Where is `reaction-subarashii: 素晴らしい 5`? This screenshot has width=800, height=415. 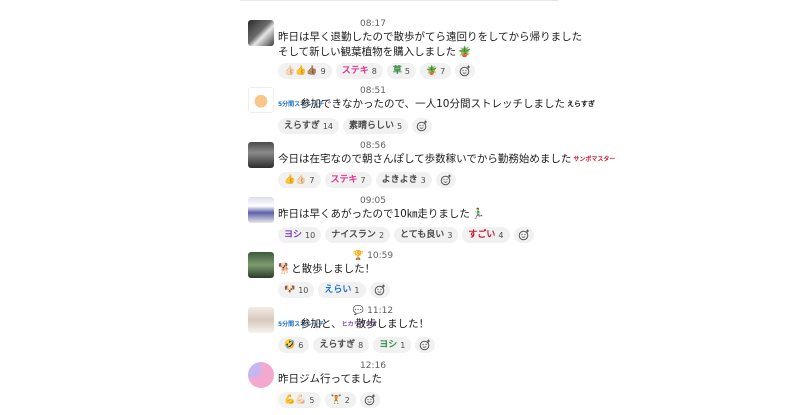
reaction-subarashii: 素晴らしい 5 is located at coordinates (376, 126).